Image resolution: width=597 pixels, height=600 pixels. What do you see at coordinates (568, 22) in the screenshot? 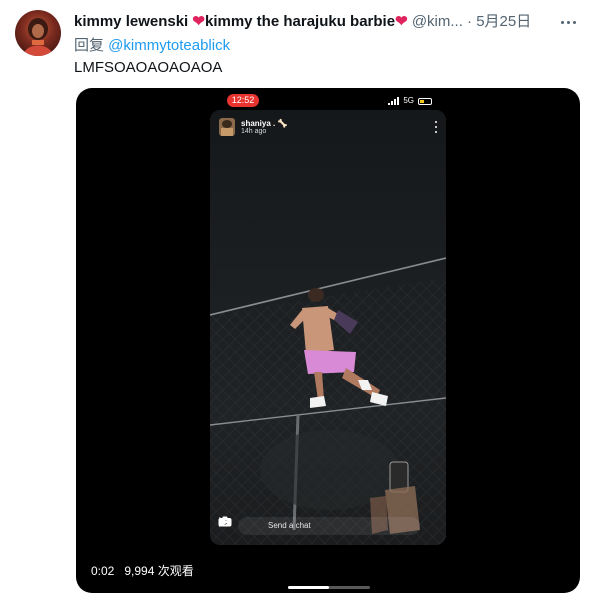
I see `more-options-icon` at bounding box center [568, 22].